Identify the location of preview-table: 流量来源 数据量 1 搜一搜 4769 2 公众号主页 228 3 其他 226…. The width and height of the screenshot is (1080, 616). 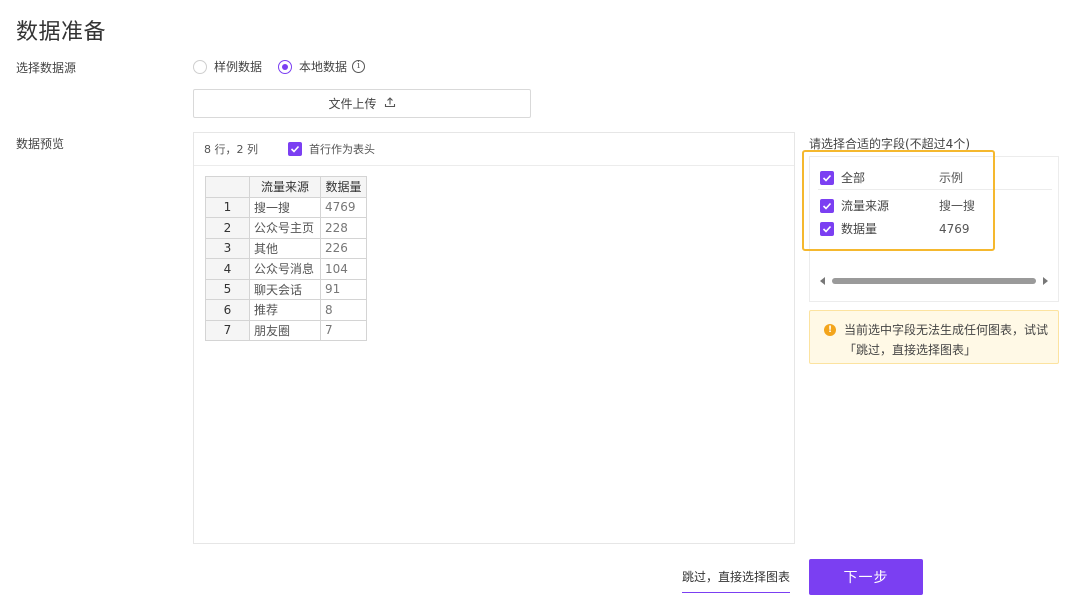
(286, 258).